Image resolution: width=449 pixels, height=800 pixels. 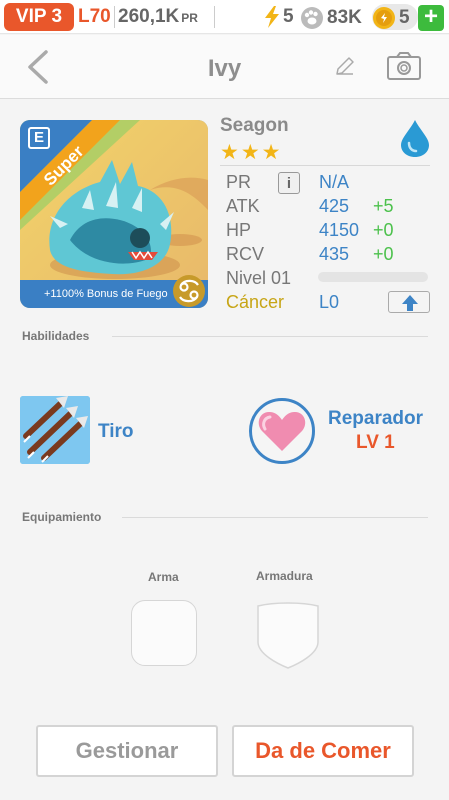 I want to click on manage-button: Gestionar, so click(x=127, y=751).